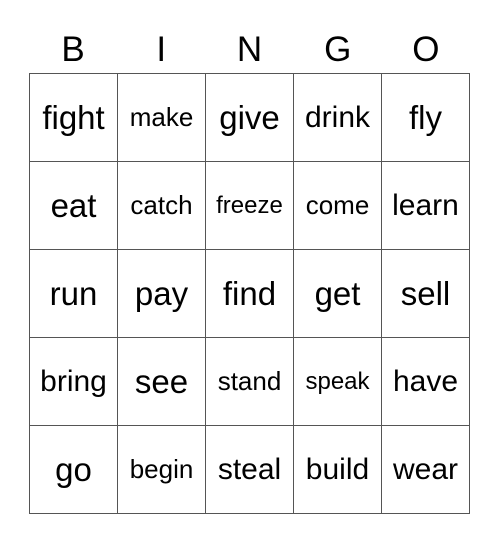  Describe the element at coordinates (74, 294) in the screenshot. I see `bingo-cell: run` at that location.